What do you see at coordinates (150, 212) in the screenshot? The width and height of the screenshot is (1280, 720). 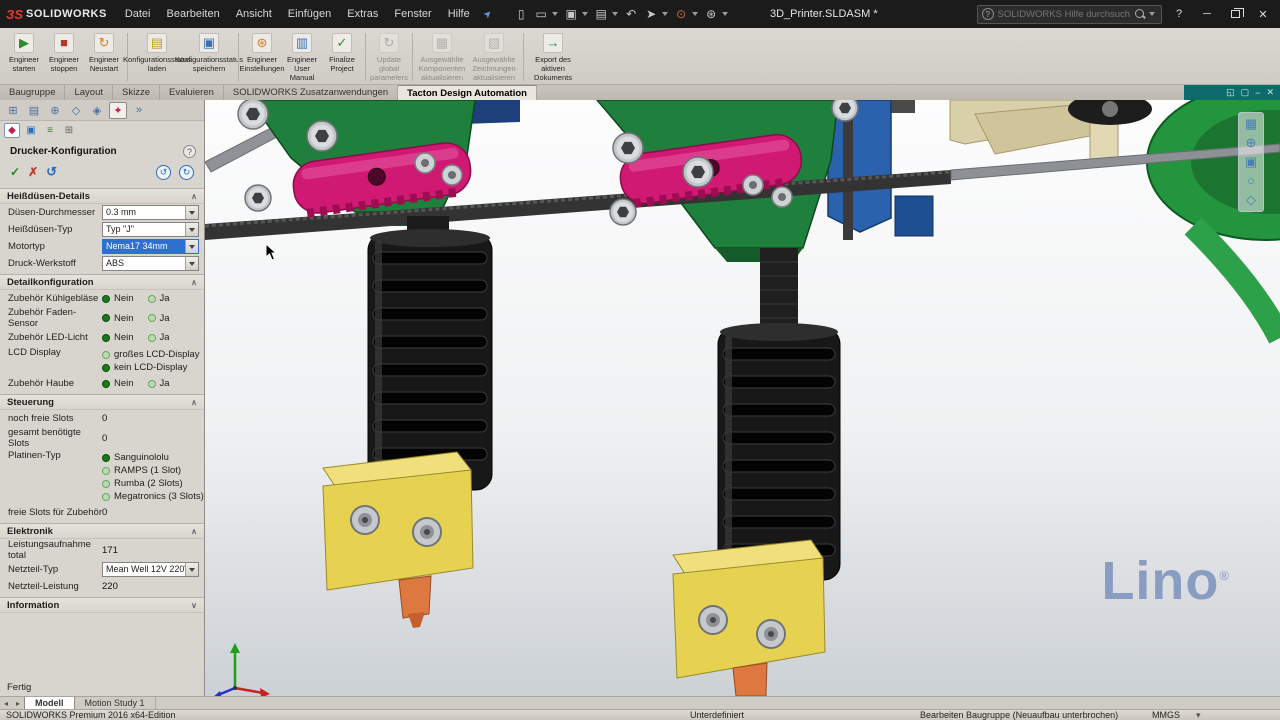 I see `duesen-durchmesser-select: 0.3 mm` at bounding box center [150, 212].